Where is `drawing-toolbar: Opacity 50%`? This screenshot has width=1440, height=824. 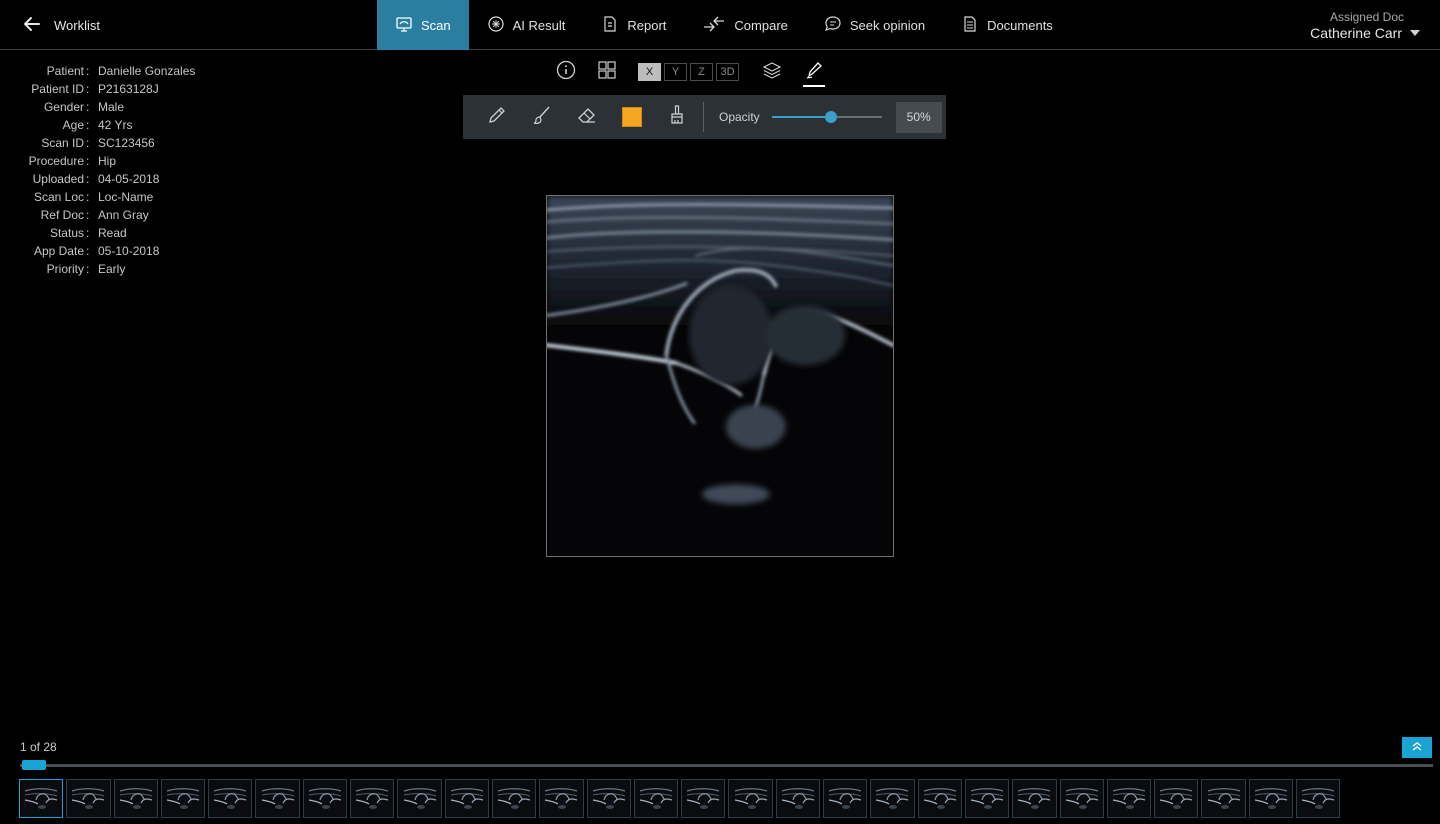
drawing-toolbar: Opacity 50% is located at coordinates (704, 117).